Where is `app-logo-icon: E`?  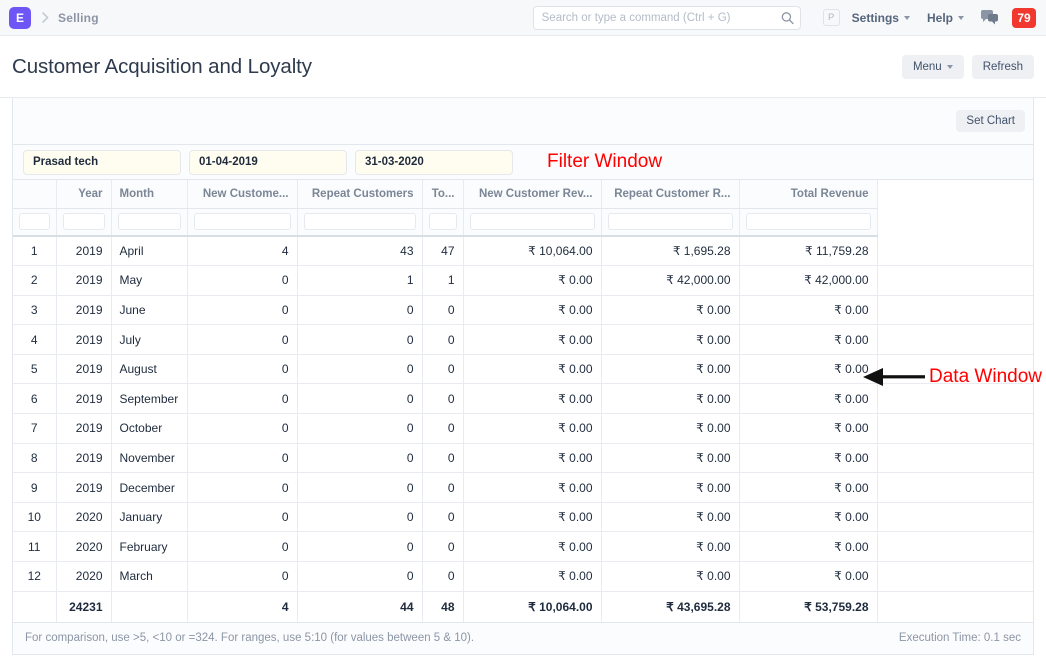
app-logo-icon: E is located at coordinates (20, 17).